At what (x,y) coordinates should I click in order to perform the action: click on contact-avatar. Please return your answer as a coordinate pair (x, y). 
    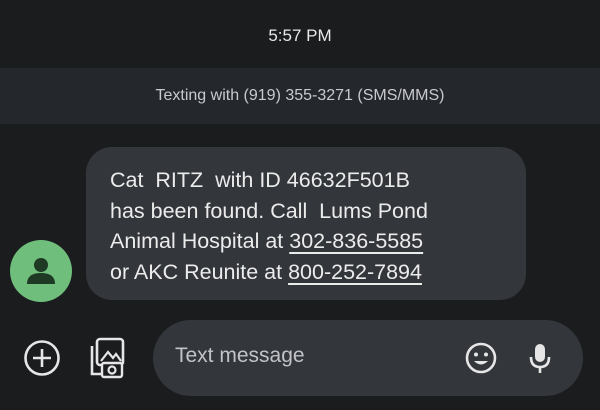
    Looking at the image, I should click on (41, 271).